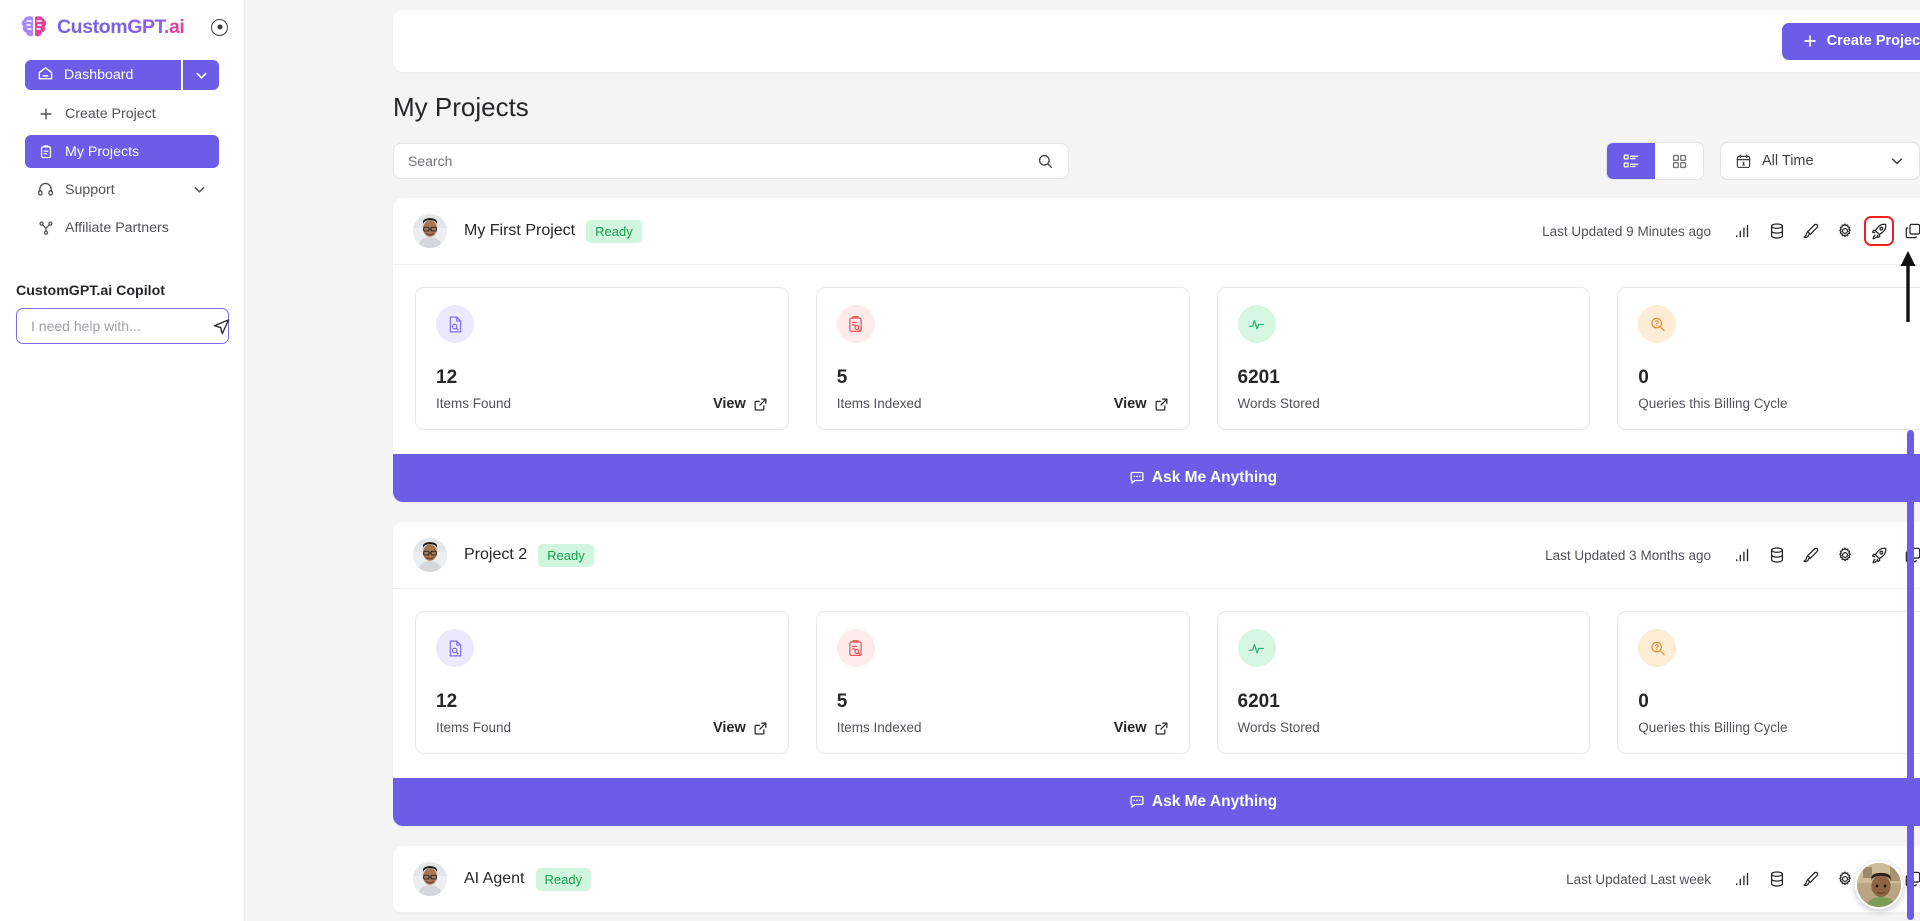 The width and height of the screenshot is (1920, 921). What do you see at coordinates (519, 231) in the screenshot?
I see `project-name: My First Project` at bounding box center [519, 231].